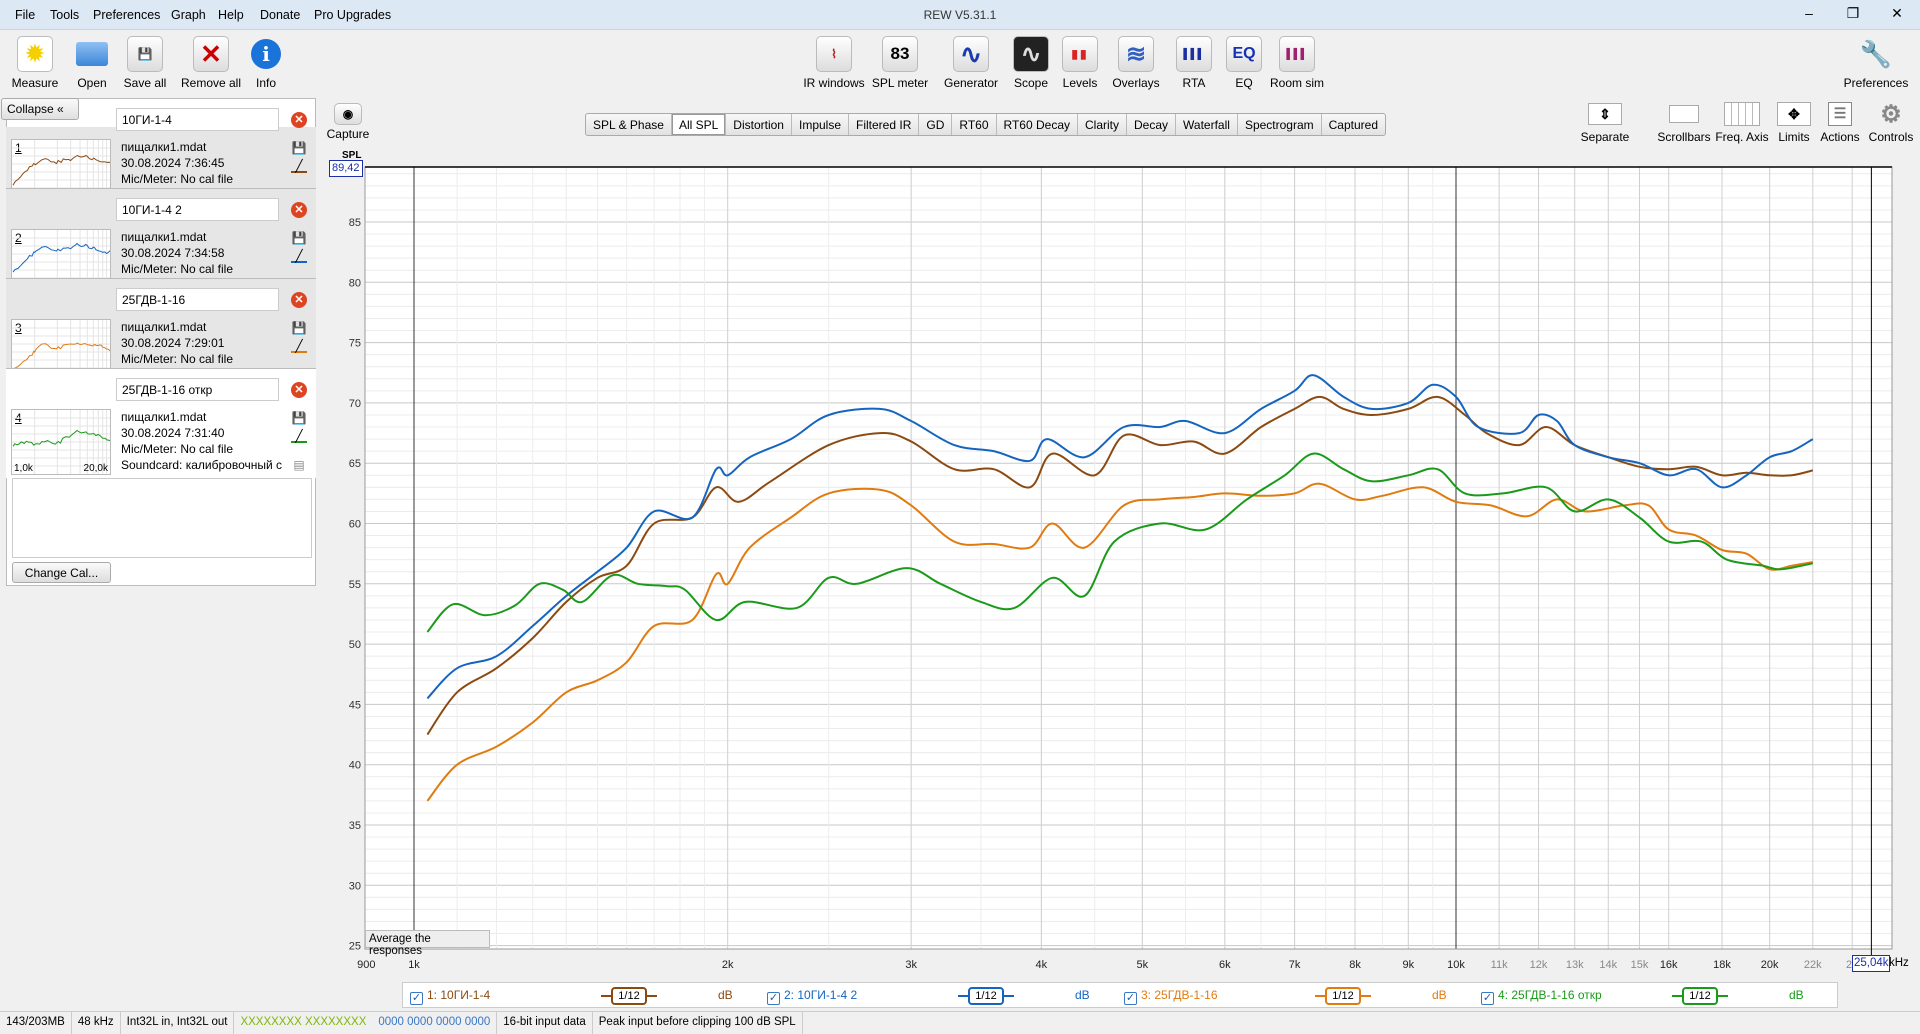 The image size is (1920, 1034). What do you see at coordinates (280, 15) in the screenshot?
I see `menu-donate: Donate` at bounding box center [280, 15].